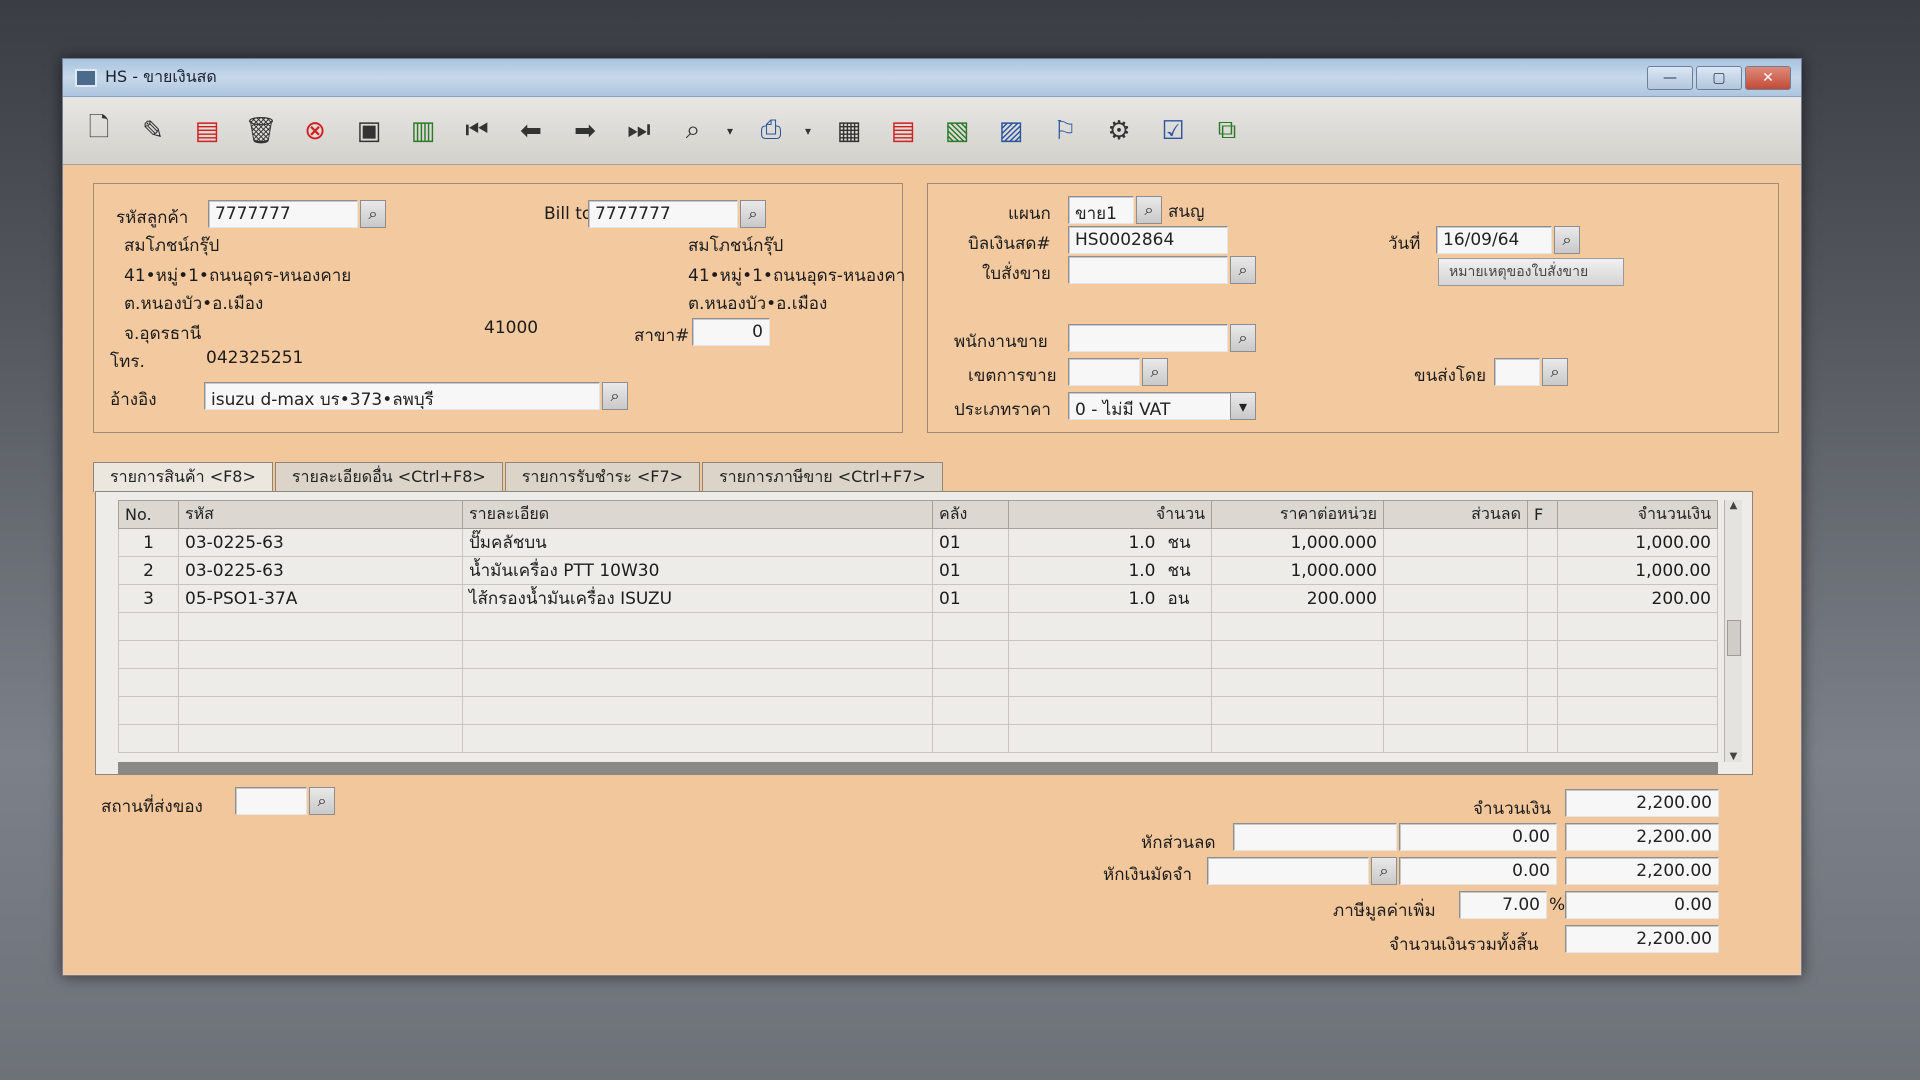  What do you see at coordinates (585, 131) in the screenshot?
I see `next-icon: ➡` at bounding box center [585, 131].